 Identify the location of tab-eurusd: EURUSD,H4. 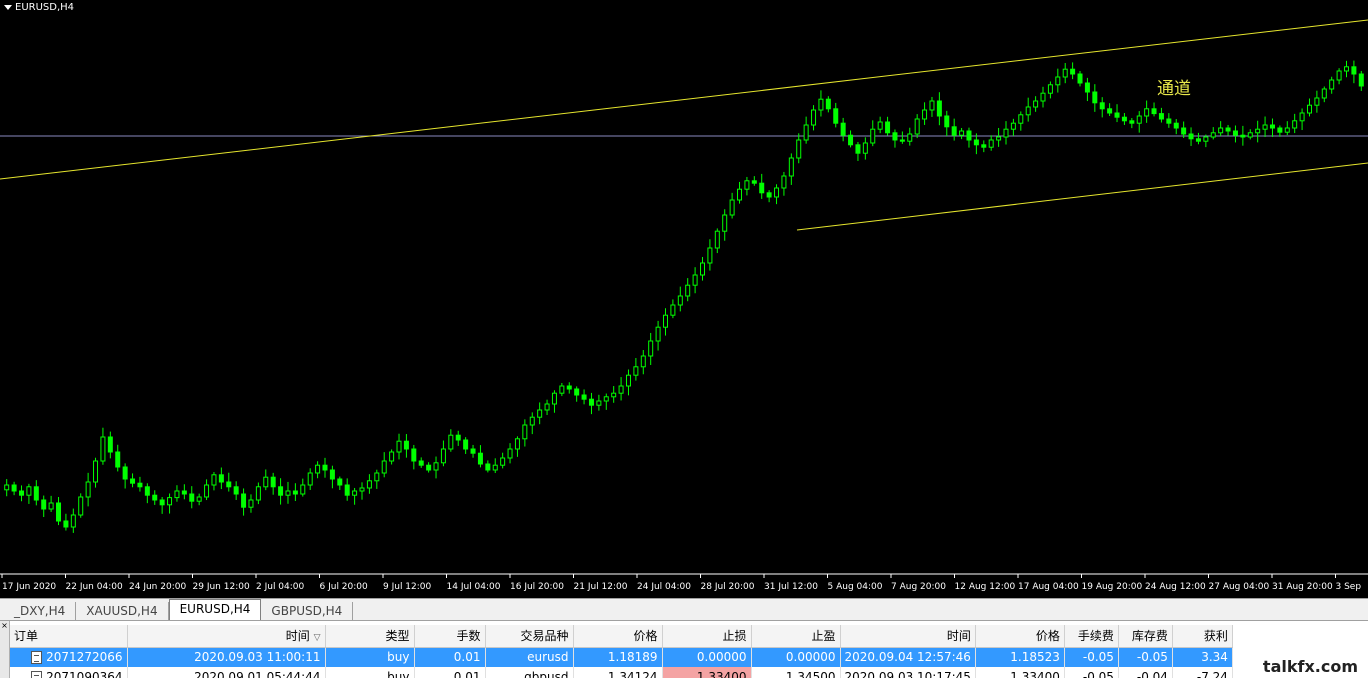
(215, 609).